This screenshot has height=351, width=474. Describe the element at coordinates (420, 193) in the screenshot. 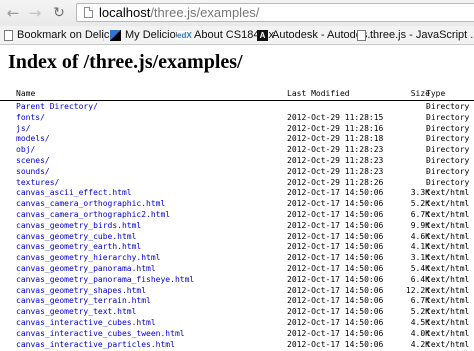

I see `size-cell: 3.3K` at that location.